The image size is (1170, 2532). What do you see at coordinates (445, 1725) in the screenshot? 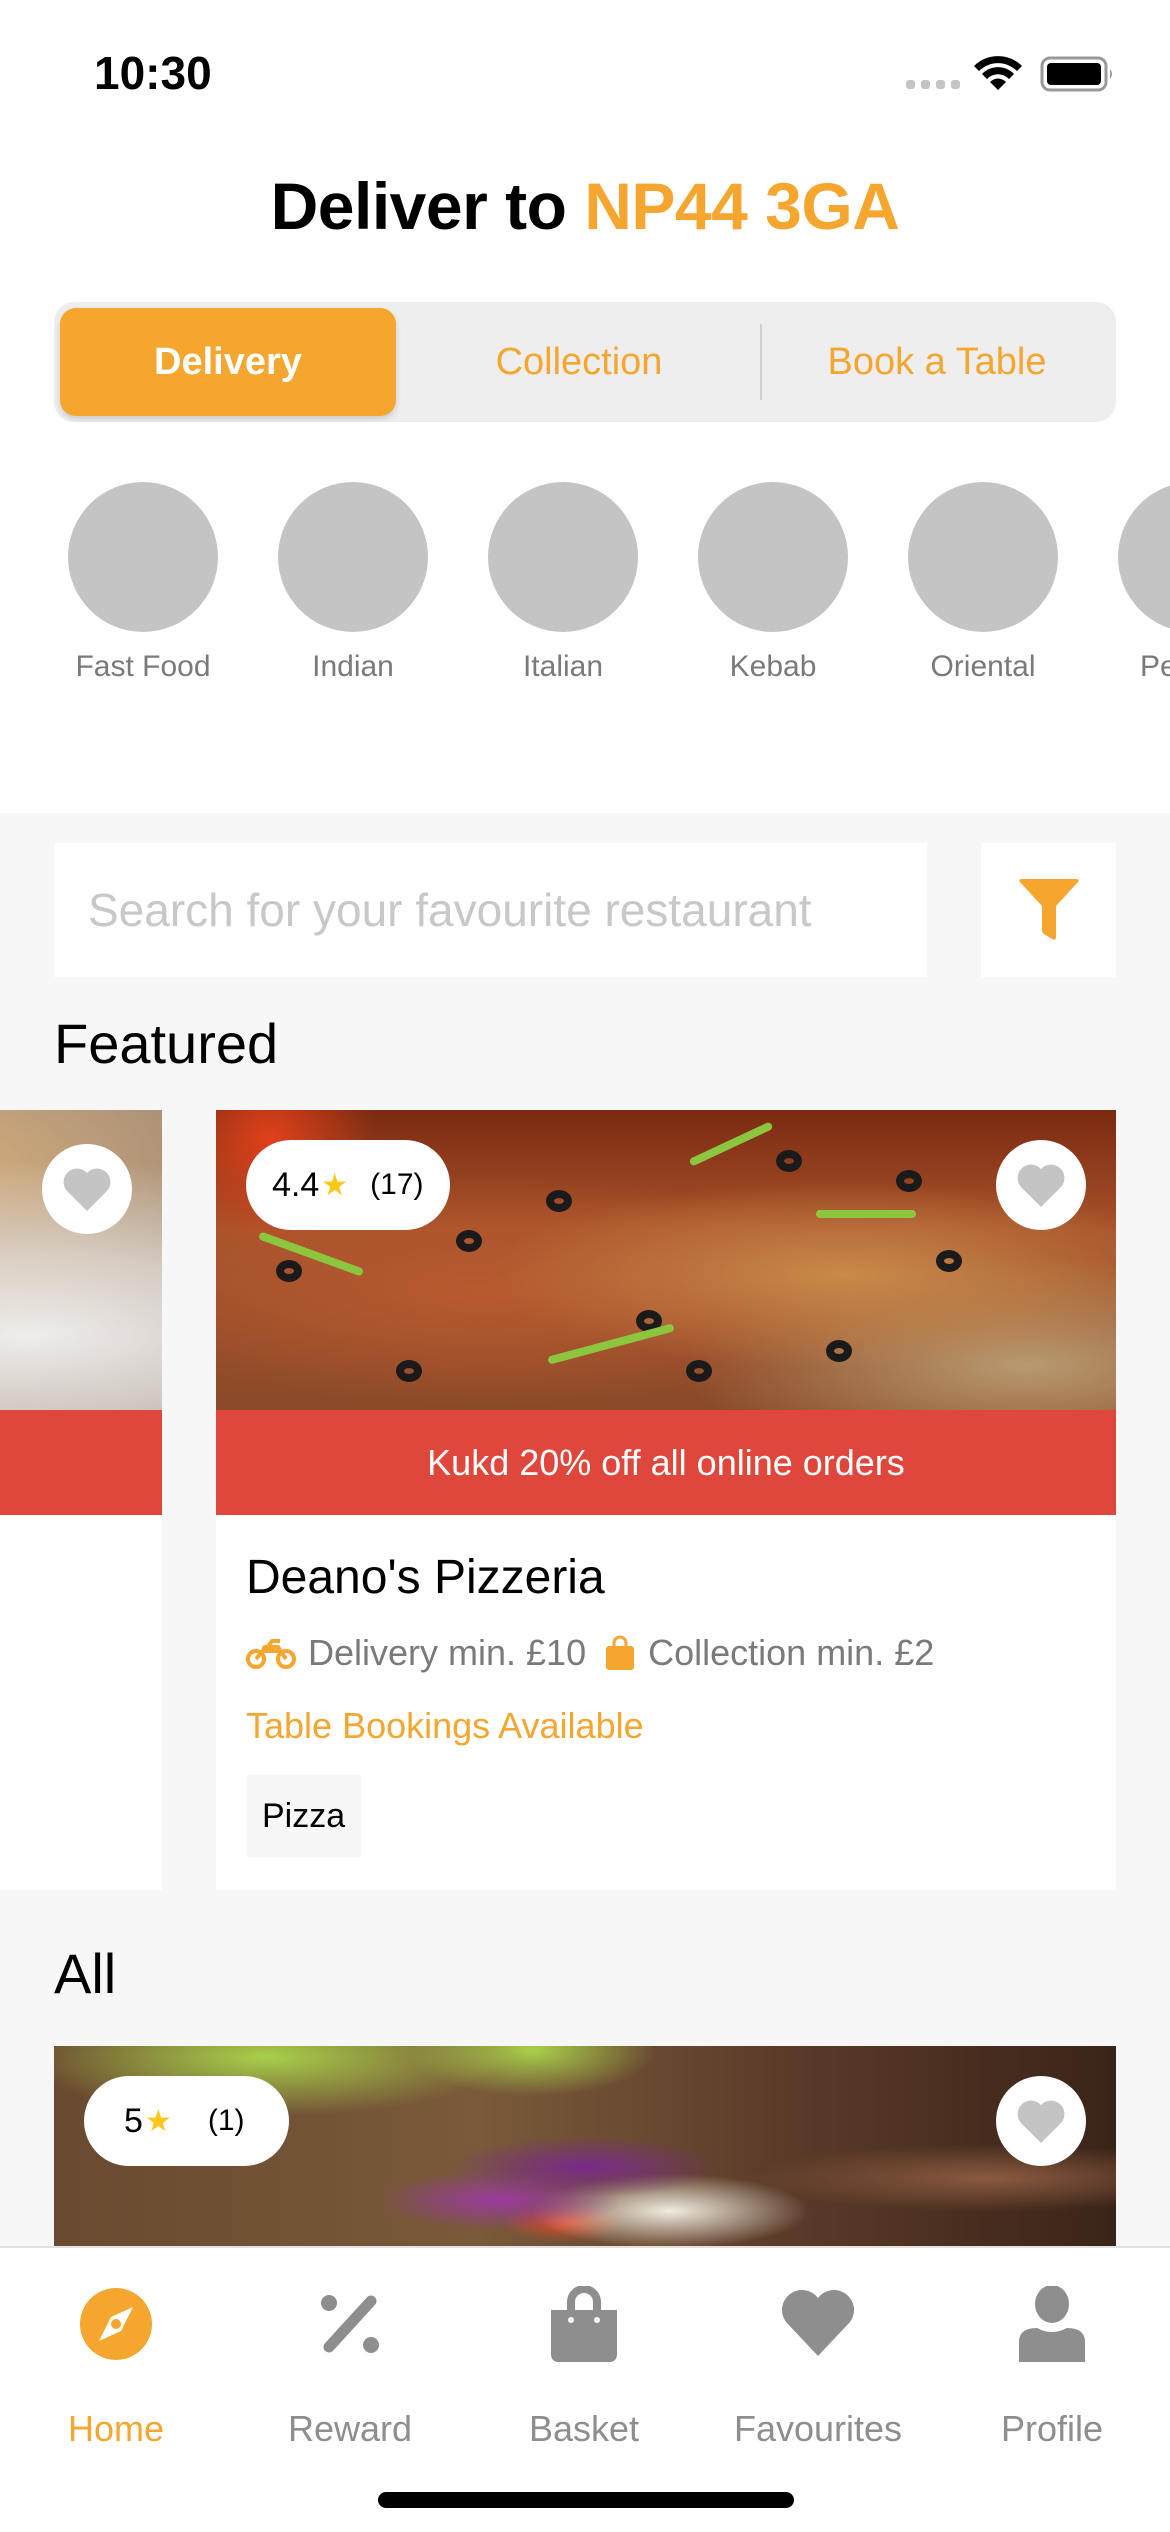
I see `table-bookings-available: Table Bookings Available` at bounding box center [445, 1725].